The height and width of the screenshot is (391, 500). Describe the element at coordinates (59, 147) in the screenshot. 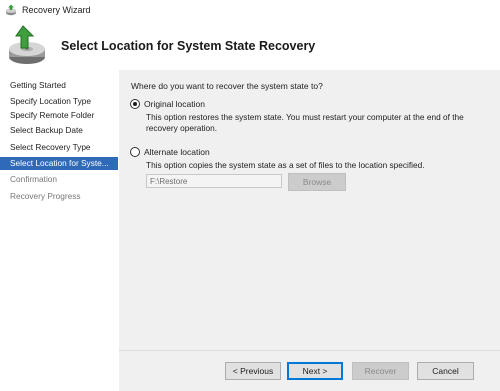

I see `step-select-recovery-type: Select Recovery Type` at that location.